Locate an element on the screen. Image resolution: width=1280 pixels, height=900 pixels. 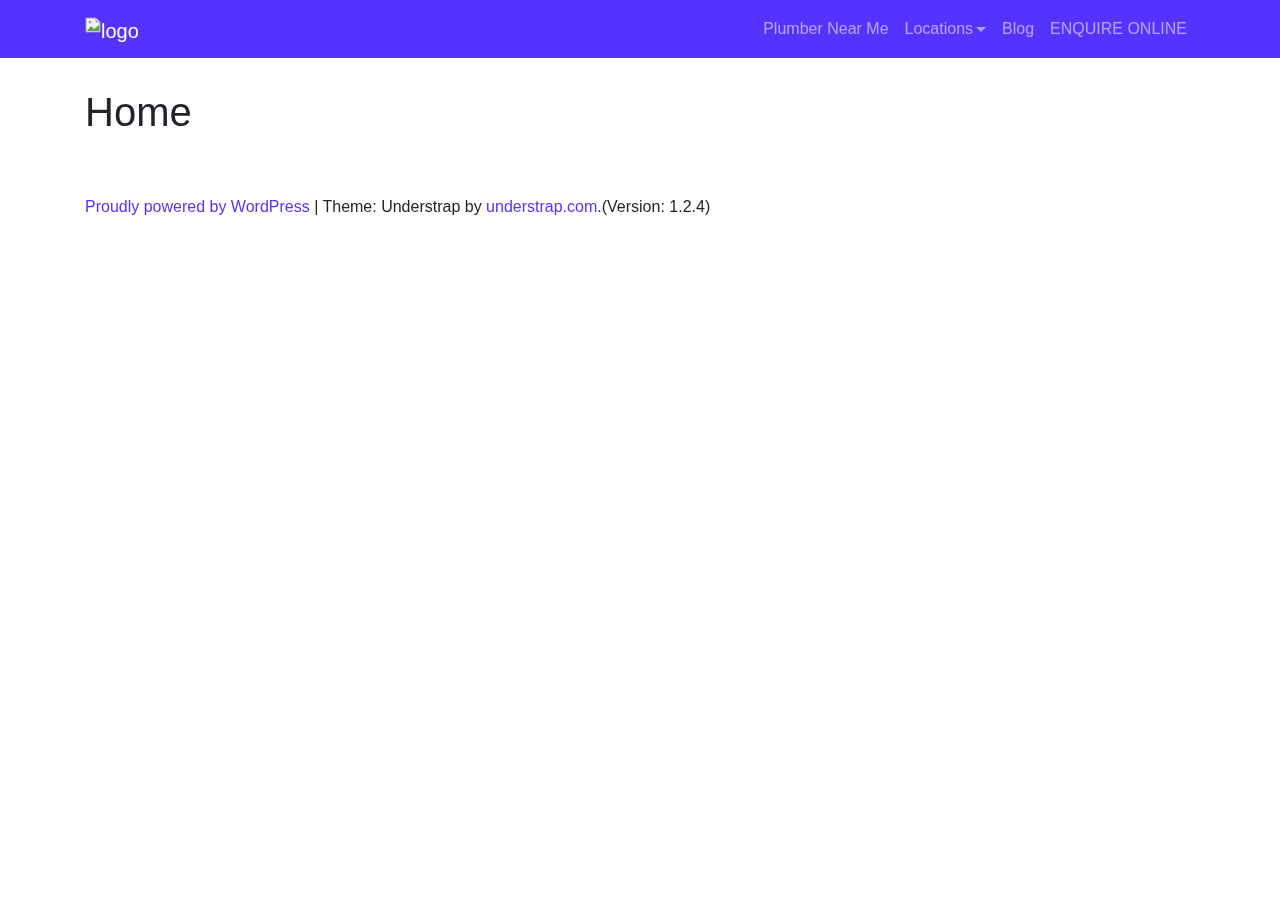
caret-icon is located at coordinates (981, 29).